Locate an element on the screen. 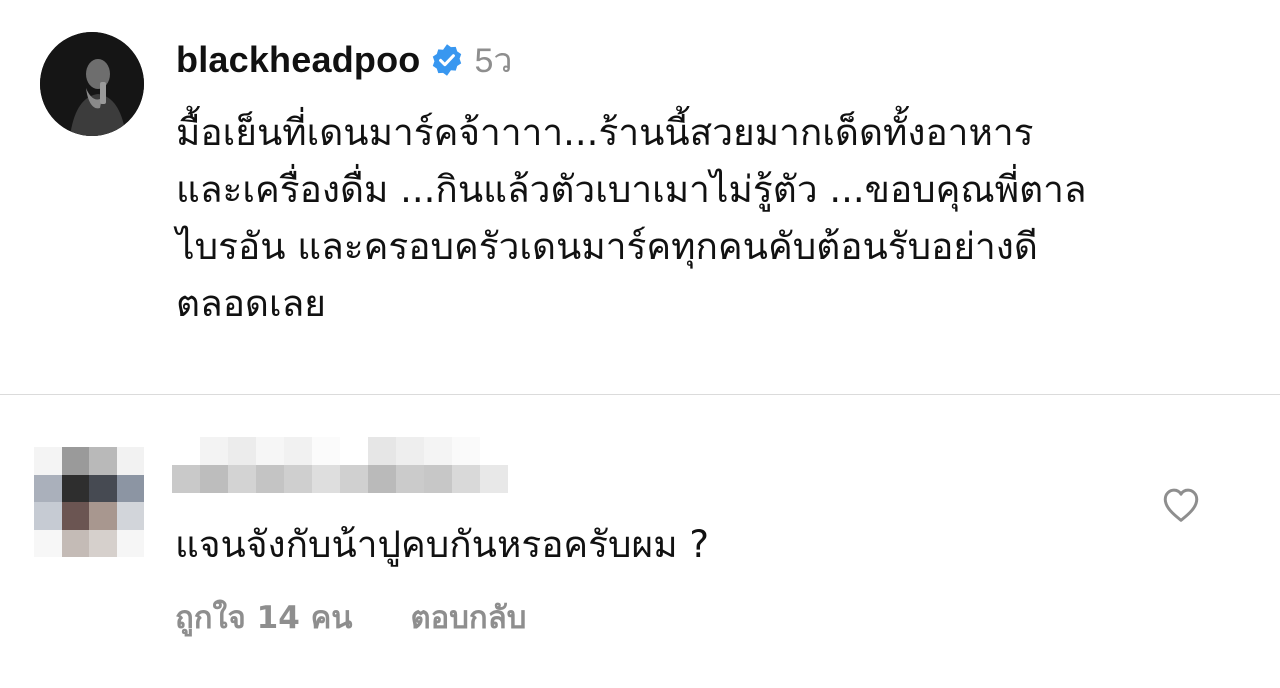 The height and width of the screenshot is (688, 1280). comment-meta-row: ถูกใจ 14 คน ตอบกลับ is located at coordinates (350, 618).